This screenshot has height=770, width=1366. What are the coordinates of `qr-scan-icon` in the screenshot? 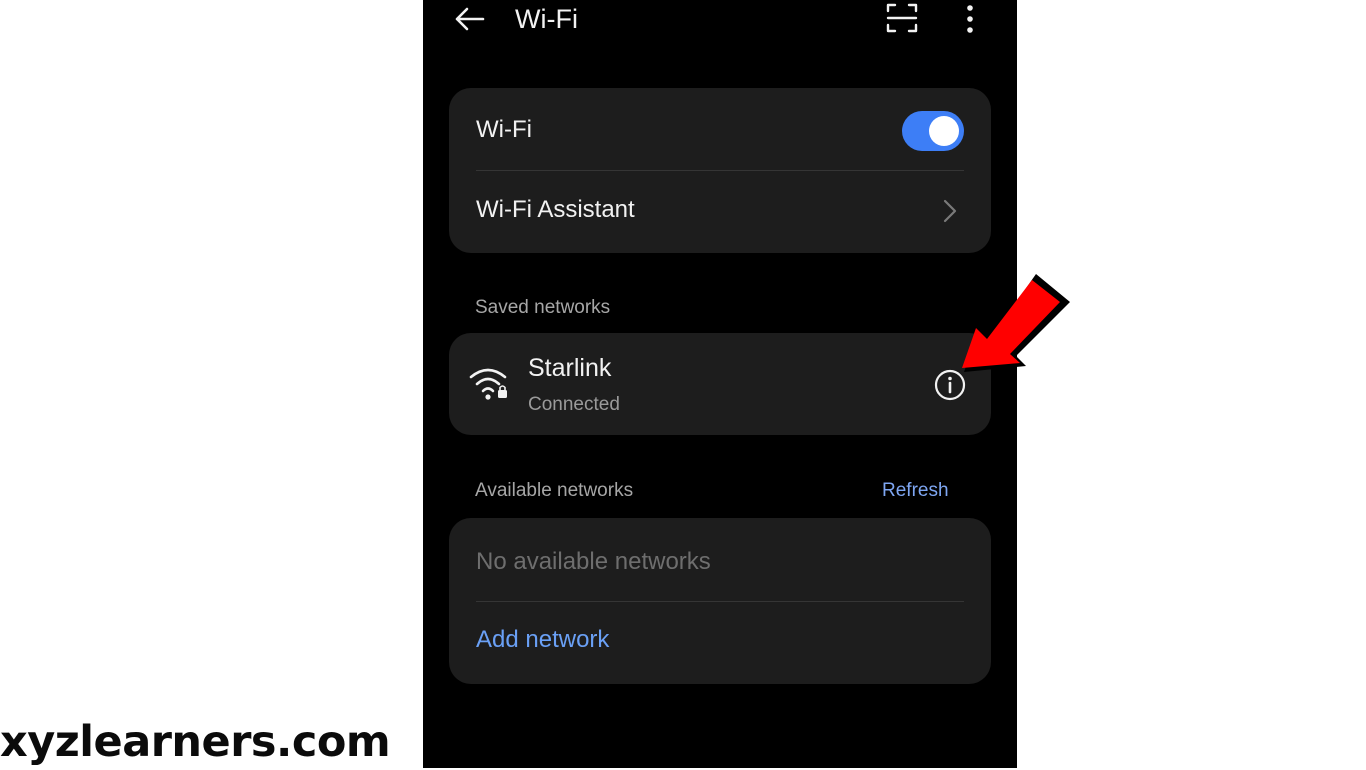 It's located at (902, 18).